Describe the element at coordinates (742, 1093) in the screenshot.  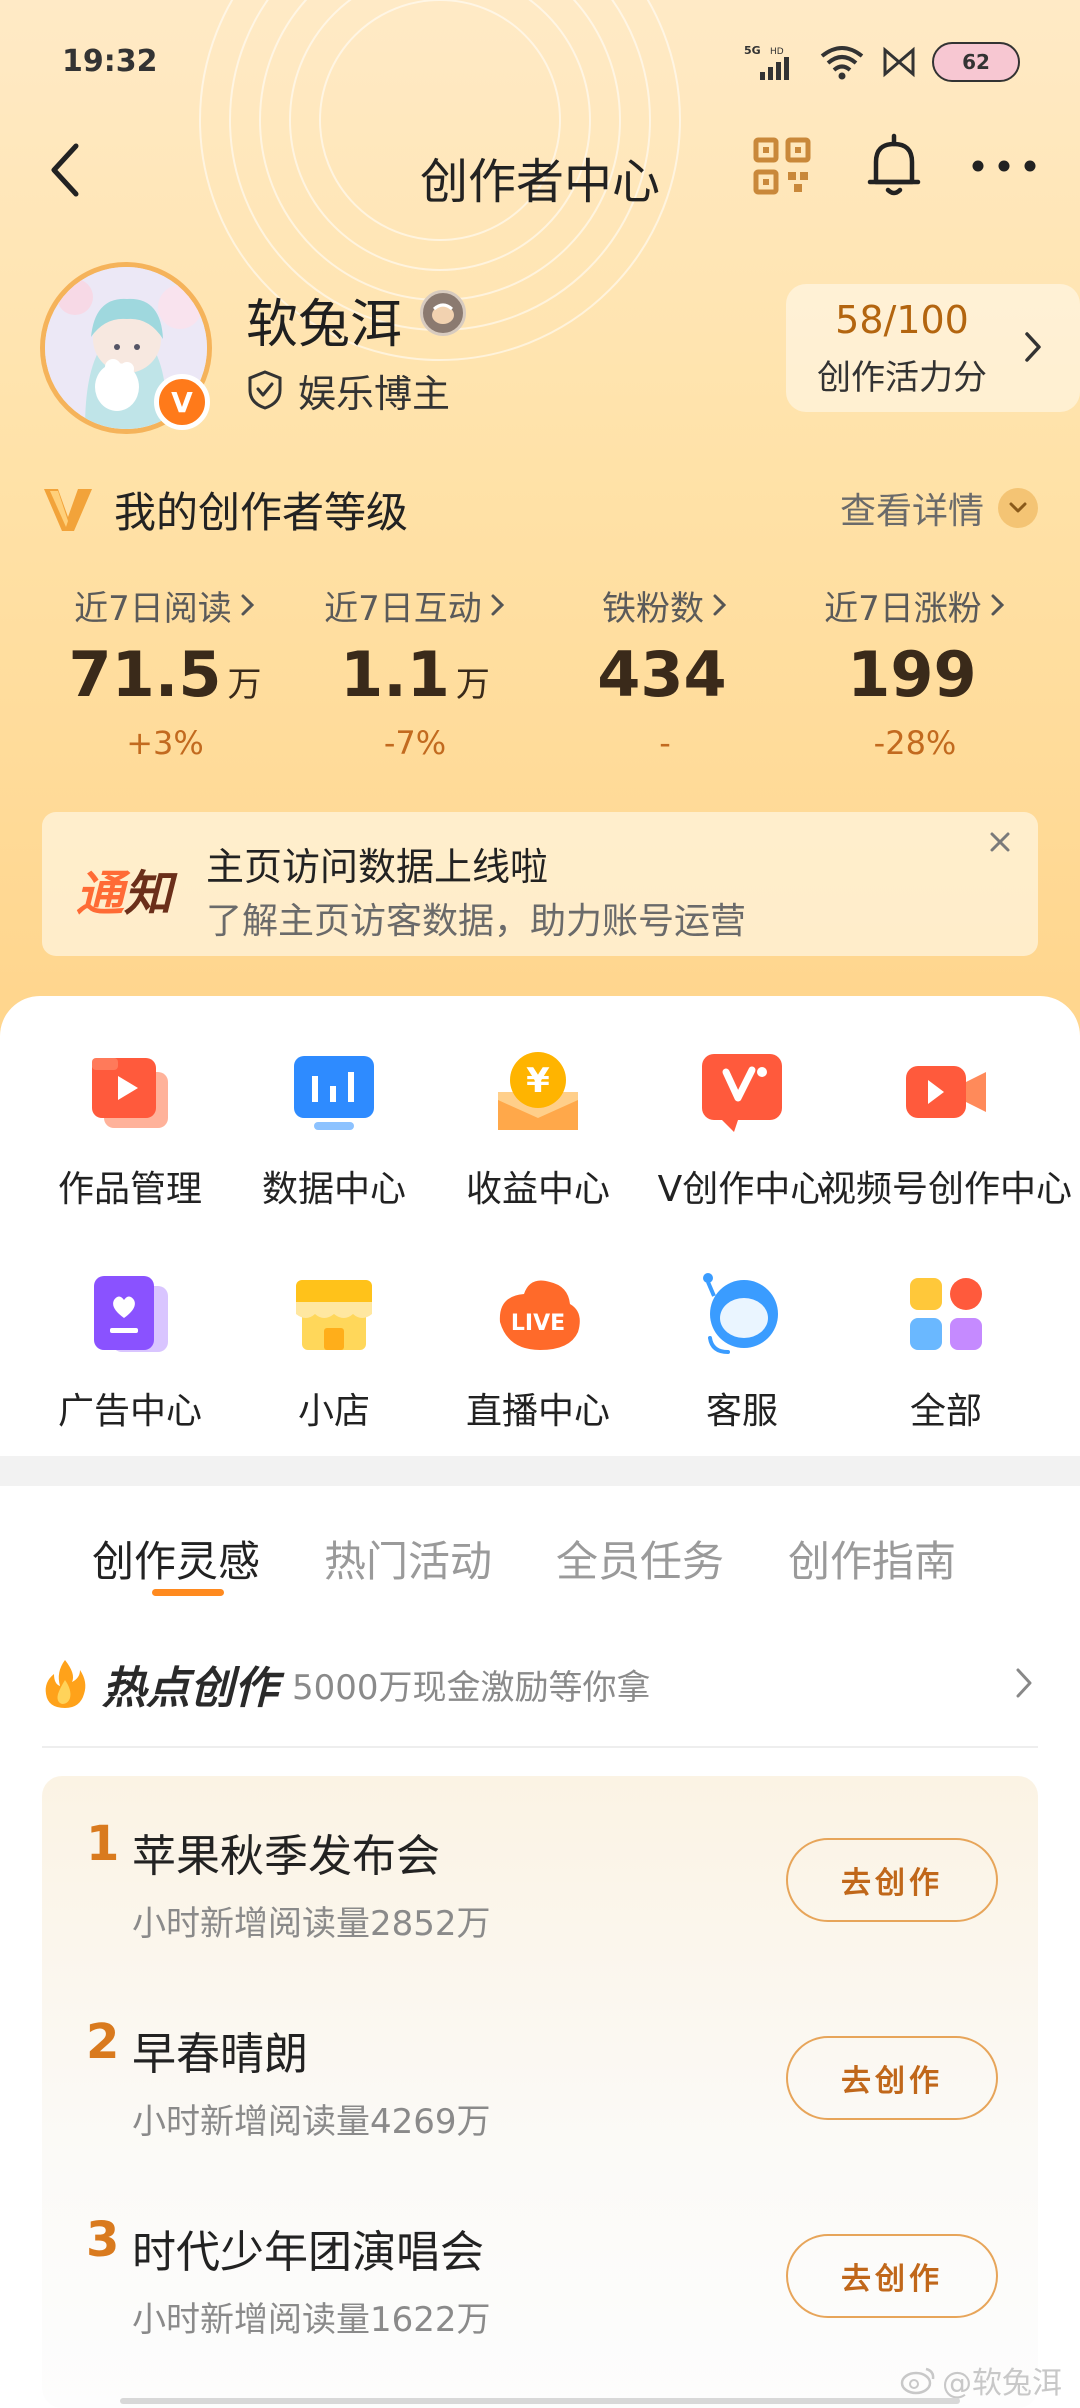
I see `v-create-icon` at that location.